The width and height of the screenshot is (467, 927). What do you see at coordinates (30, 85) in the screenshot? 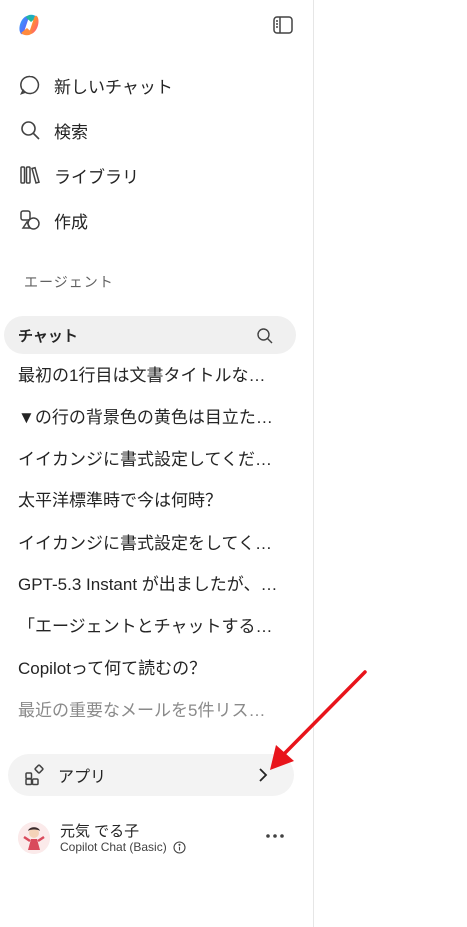
I see `chat-bubble-icon` at bounding box center [30, 85].